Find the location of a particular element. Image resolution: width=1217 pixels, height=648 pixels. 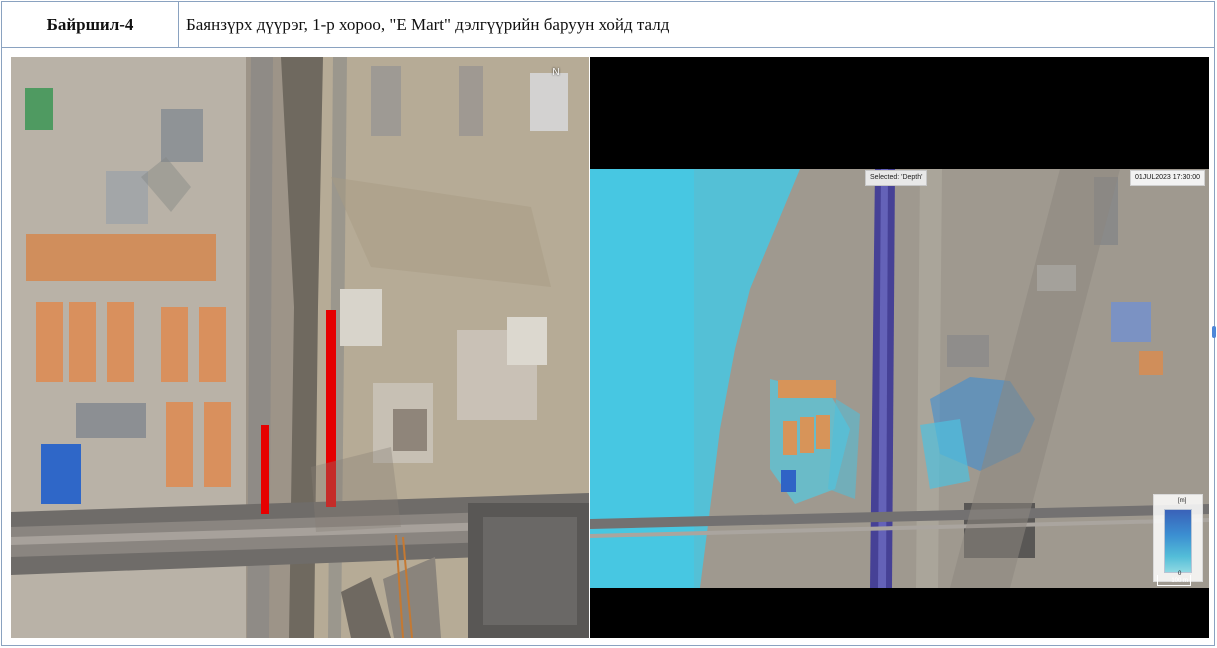

simulation-timestamp: 01JUL2023 17:30:00 is located at coordinates (1167, 178).